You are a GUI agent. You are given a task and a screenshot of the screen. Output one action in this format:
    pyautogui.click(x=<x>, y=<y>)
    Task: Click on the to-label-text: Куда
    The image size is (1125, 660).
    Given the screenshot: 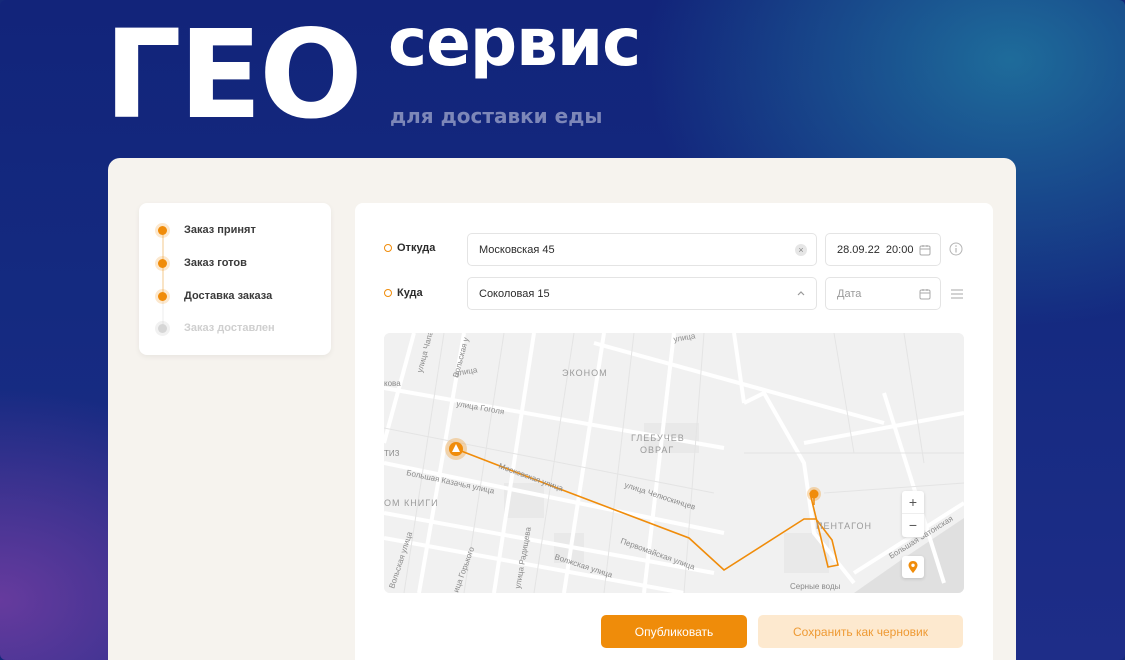 What is the action you would take?
    pyautogui.click(x=410, y=293)
    